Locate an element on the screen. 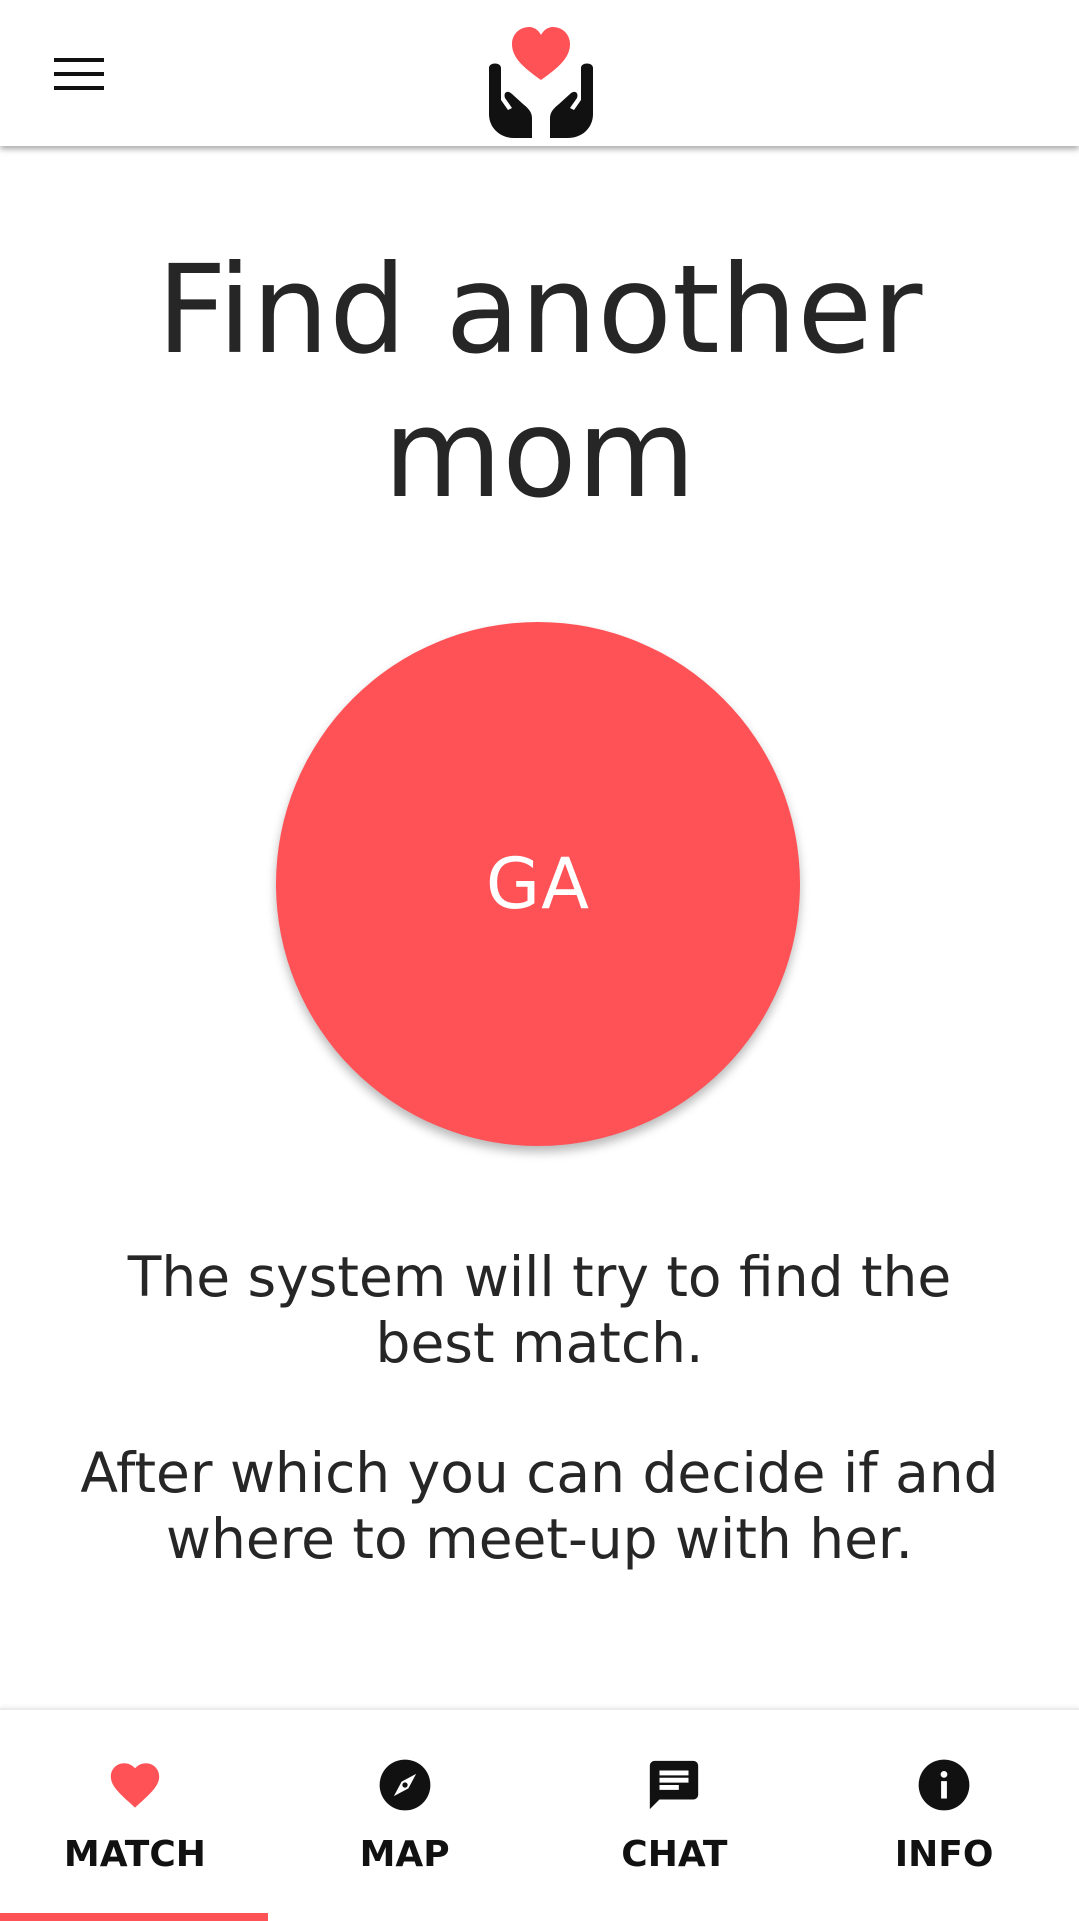  hamburger-menu-icon is located at coordinates (79, 74).